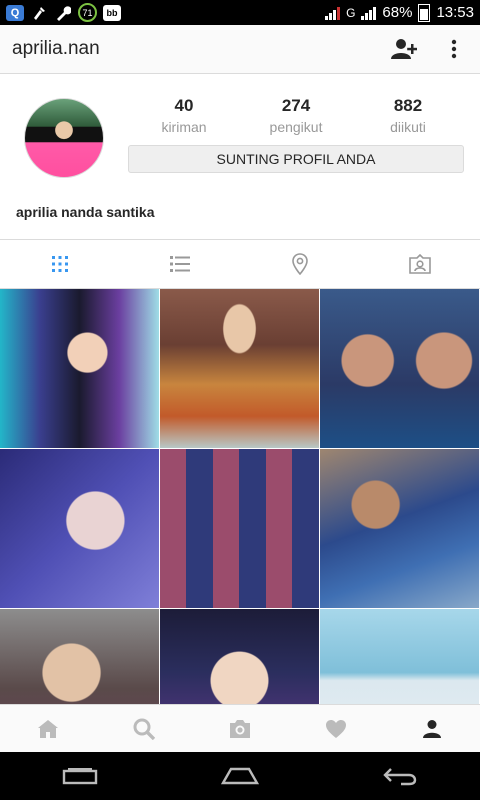 The width and height of the screenshot is (480, 800). I want to click on profile-tabs, so click(240, 264).